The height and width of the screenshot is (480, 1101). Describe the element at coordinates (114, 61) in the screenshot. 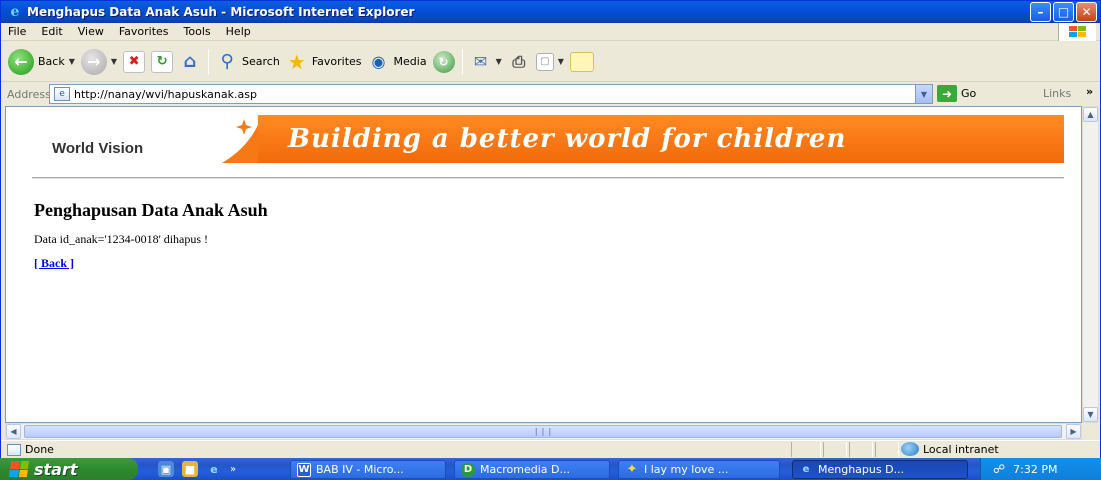

I see `forward-dropdown-icon: ▼` at that location.